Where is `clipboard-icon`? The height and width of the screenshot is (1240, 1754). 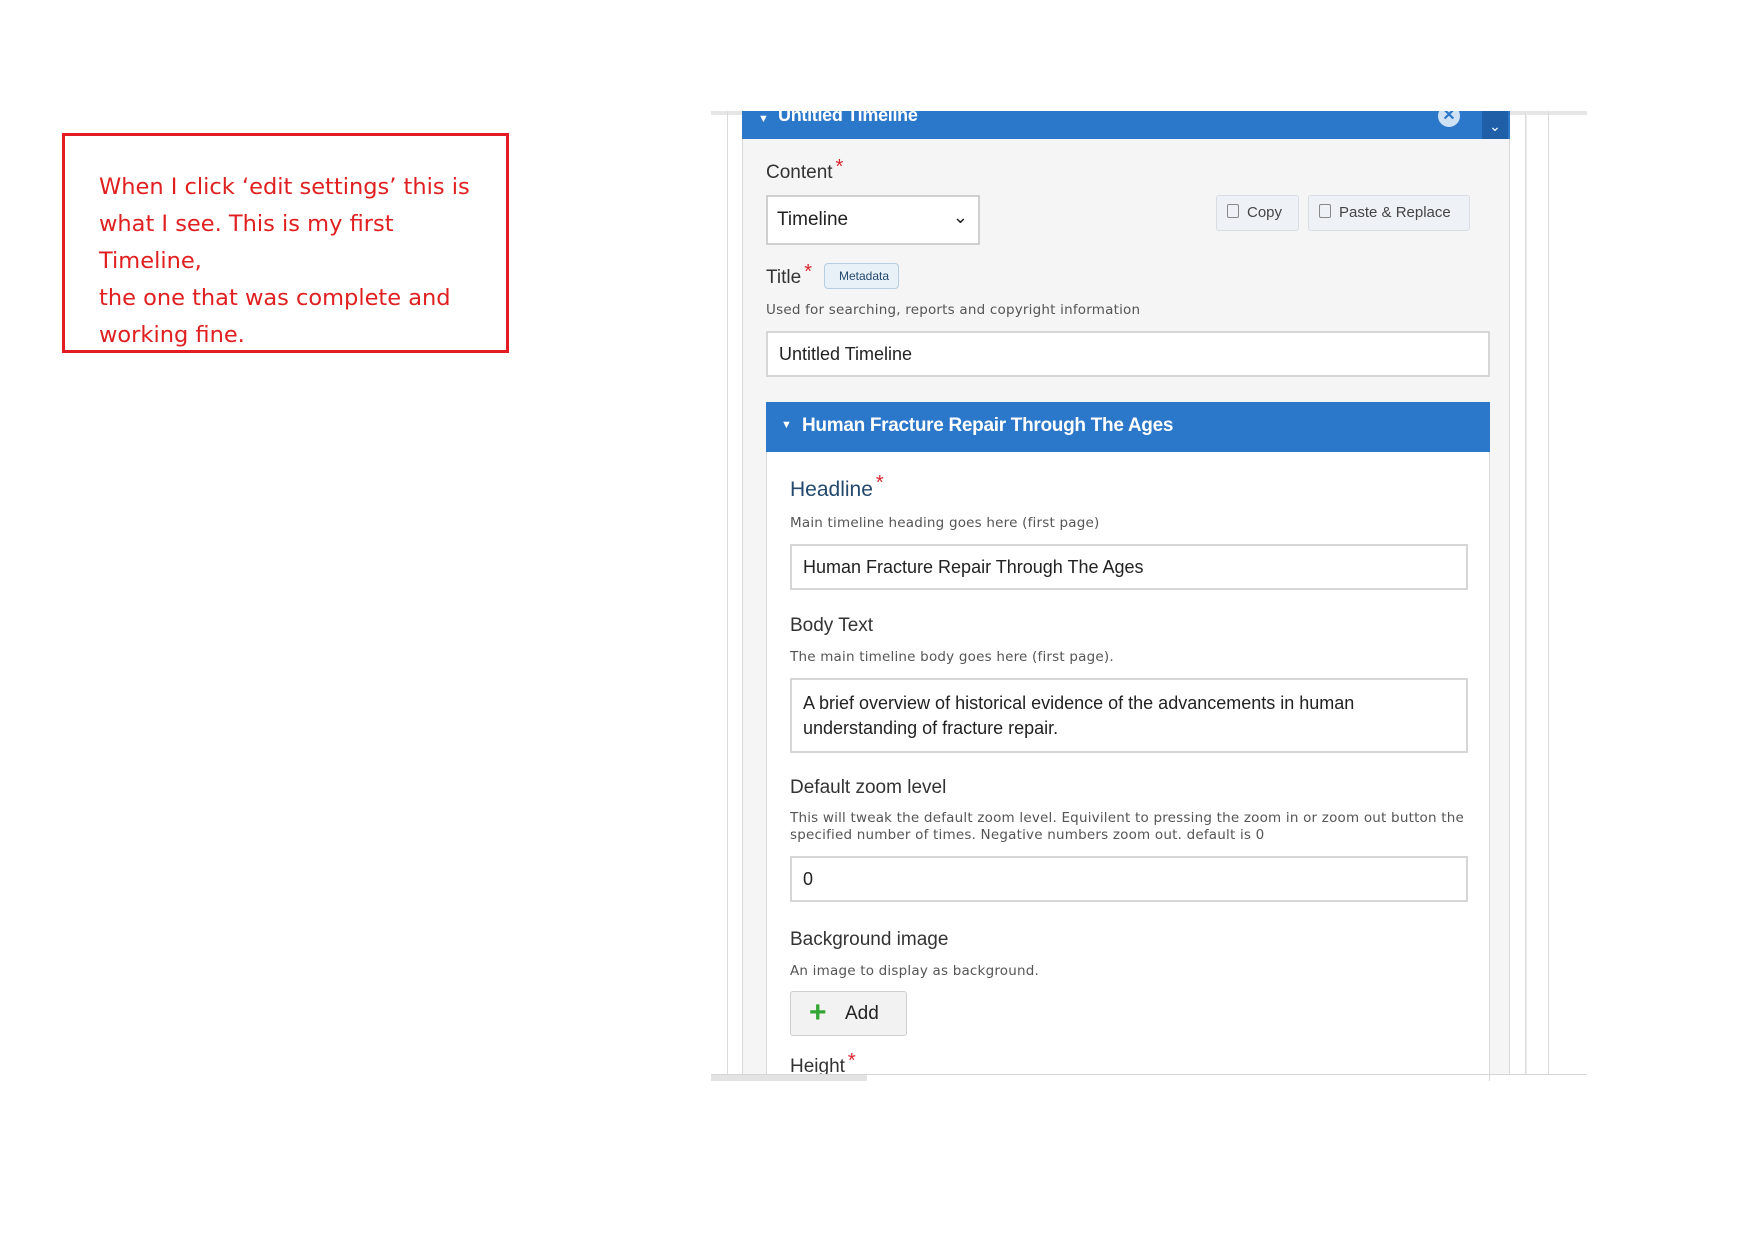
clipboard-icon is located at coordinates (1325, 211).